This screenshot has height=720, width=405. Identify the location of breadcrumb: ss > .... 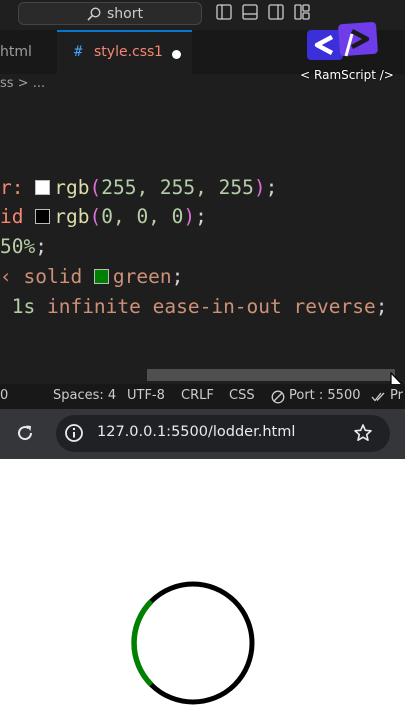
(22, 83).